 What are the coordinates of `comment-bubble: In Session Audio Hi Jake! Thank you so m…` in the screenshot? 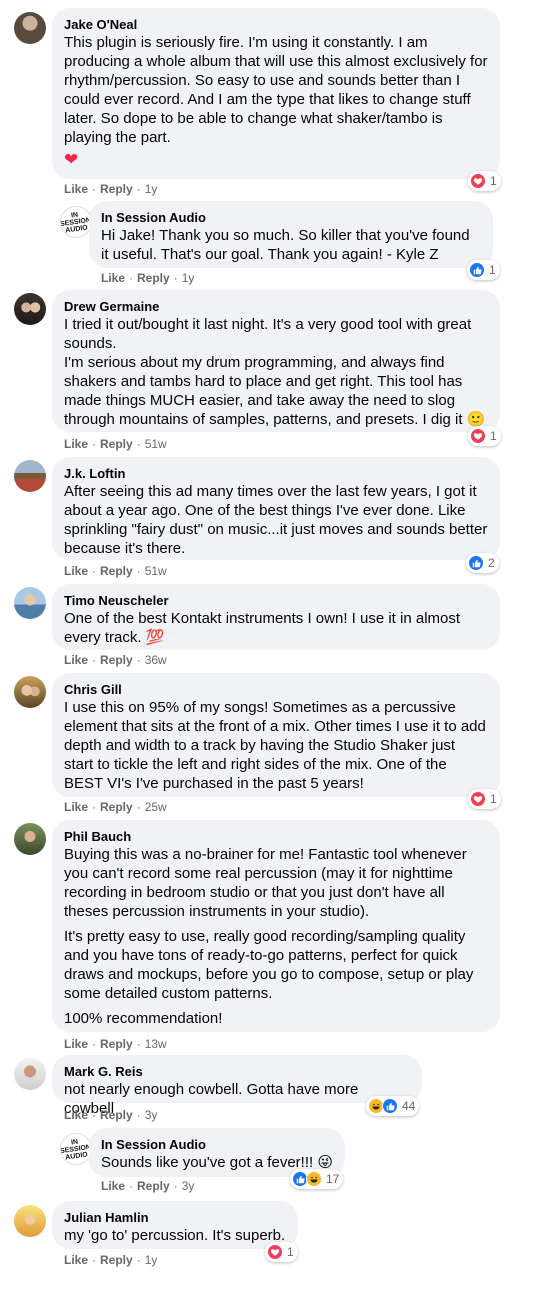 It's located at (291, 234).